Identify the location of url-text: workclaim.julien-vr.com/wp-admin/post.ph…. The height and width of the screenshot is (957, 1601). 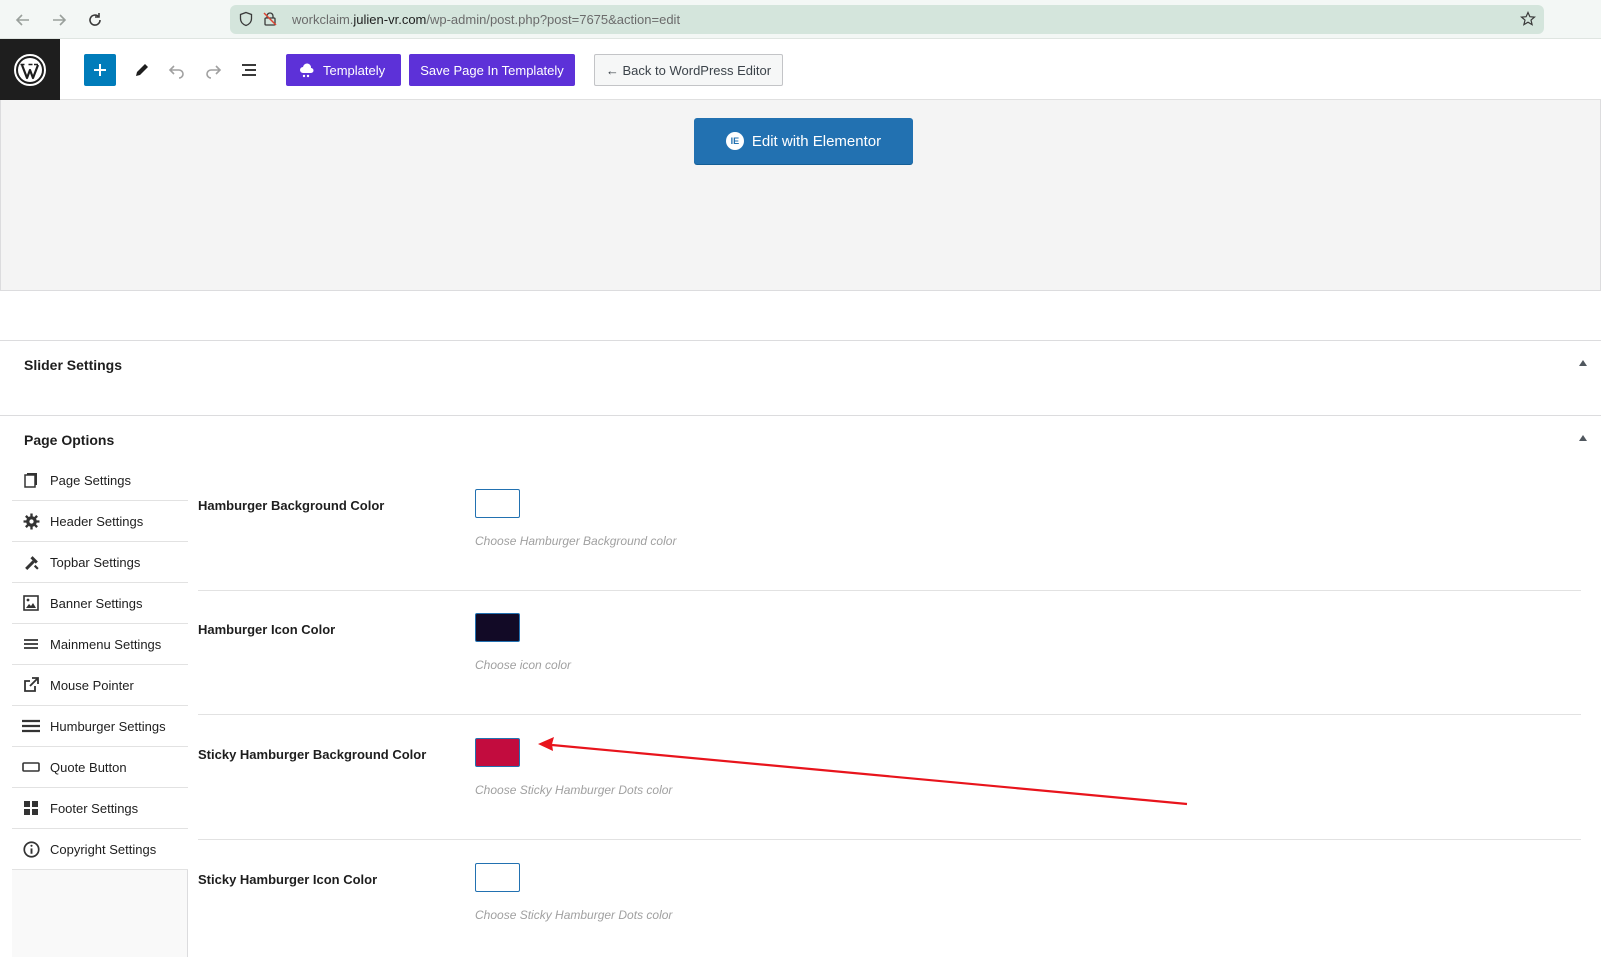
(486, 19).